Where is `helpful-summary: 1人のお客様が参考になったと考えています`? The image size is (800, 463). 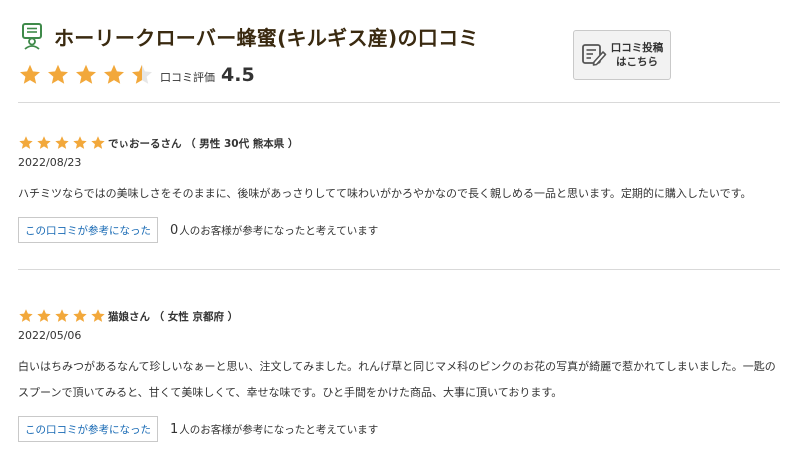
helpful-summary: 1人のお客様が参考になったと考えています is located at coordinates (274, 429).